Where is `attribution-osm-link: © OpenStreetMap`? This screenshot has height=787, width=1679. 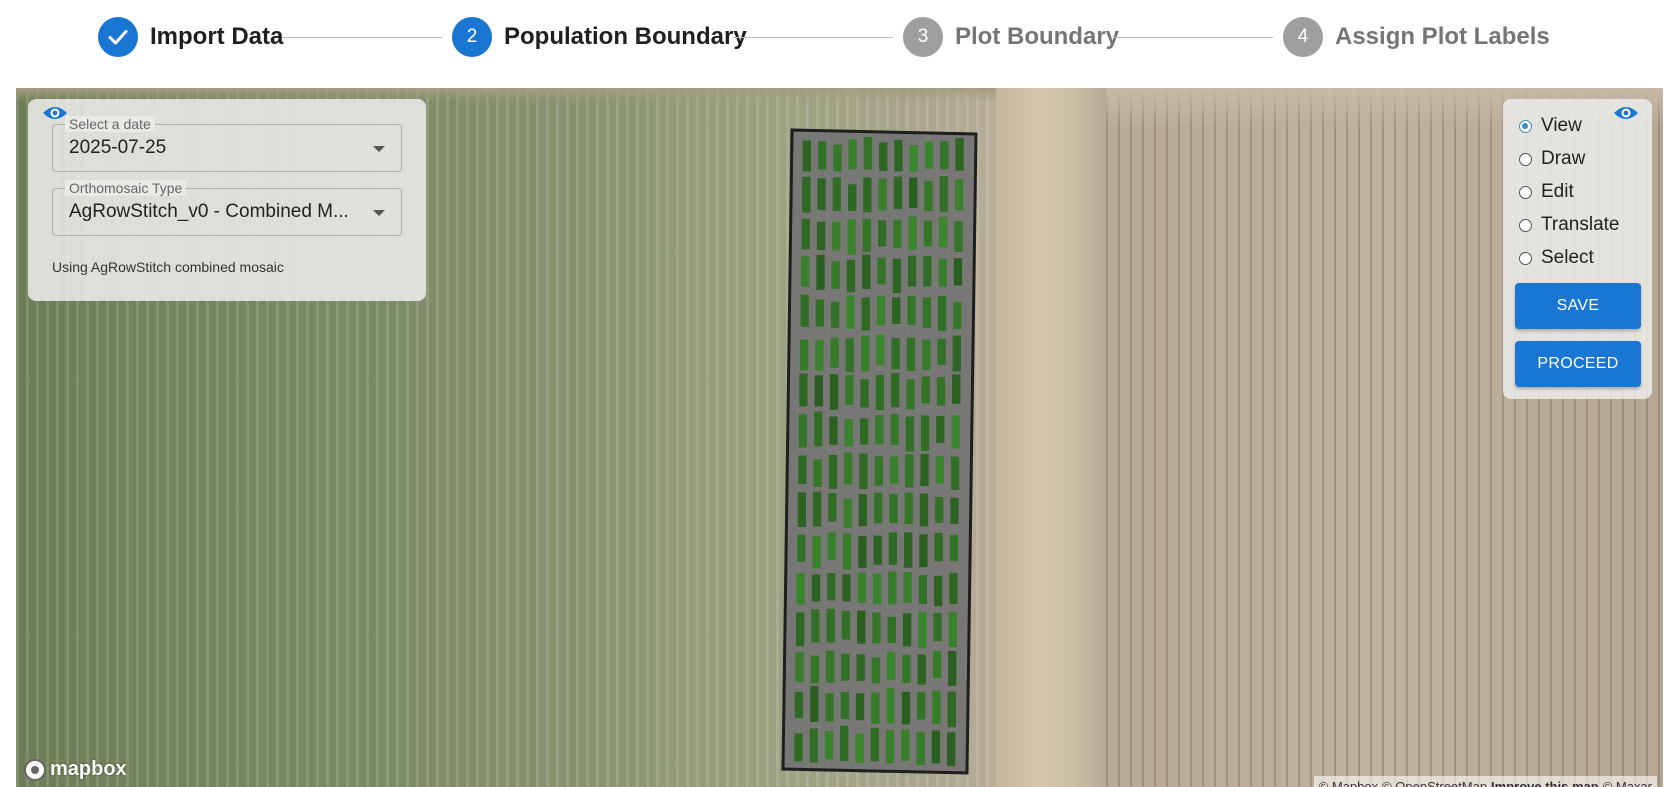 attribution-osm-link: © OpenStreetMap is located at coordinates (1434, 783).